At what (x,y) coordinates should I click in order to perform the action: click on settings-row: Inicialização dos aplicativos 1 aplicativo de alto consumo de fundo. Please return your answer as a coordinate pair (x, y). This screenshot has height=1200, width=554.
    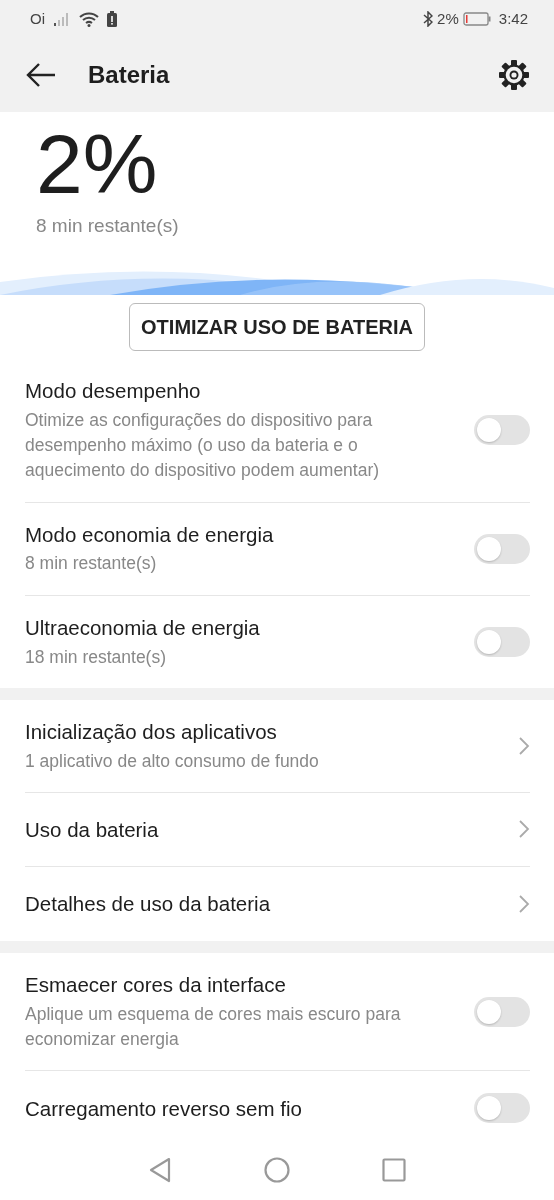
    Looking at the image, I should click on (277, 746).